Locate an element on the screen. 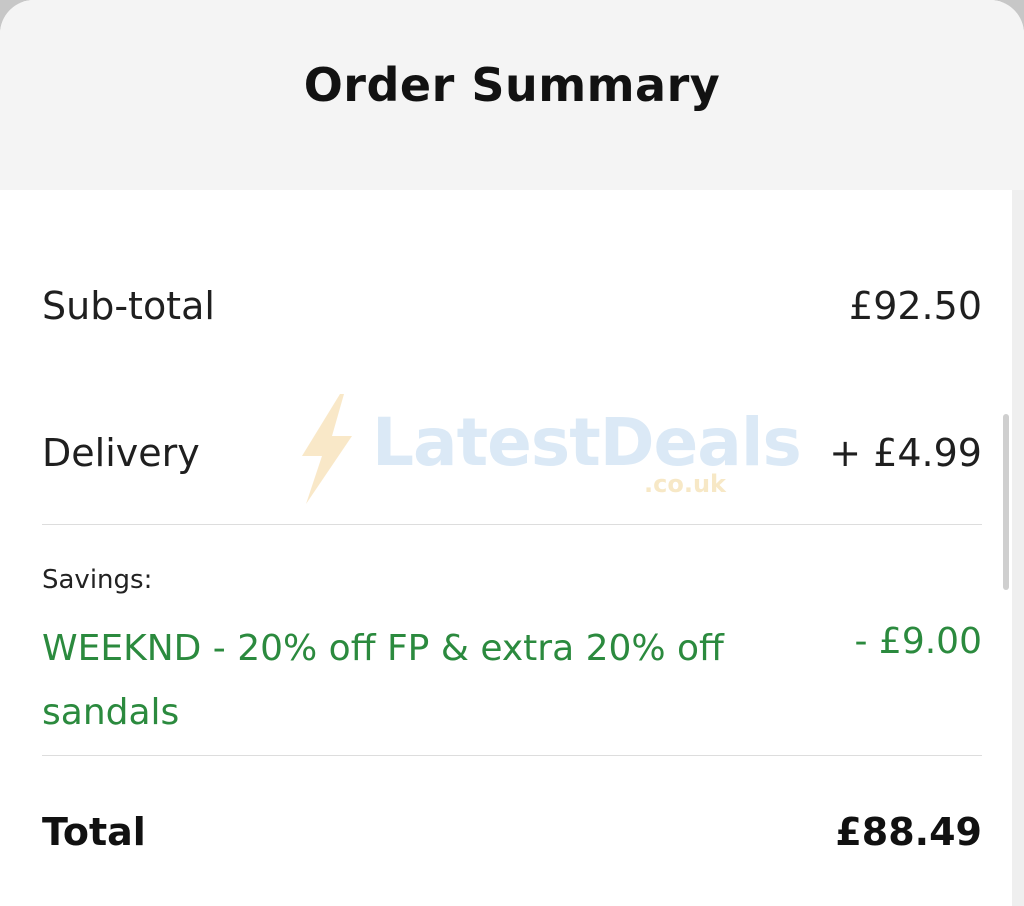 Image resolution: width=1024 pixels, height=906 pixels. total-amount: £88.49 is located at coordinates (908, 832).